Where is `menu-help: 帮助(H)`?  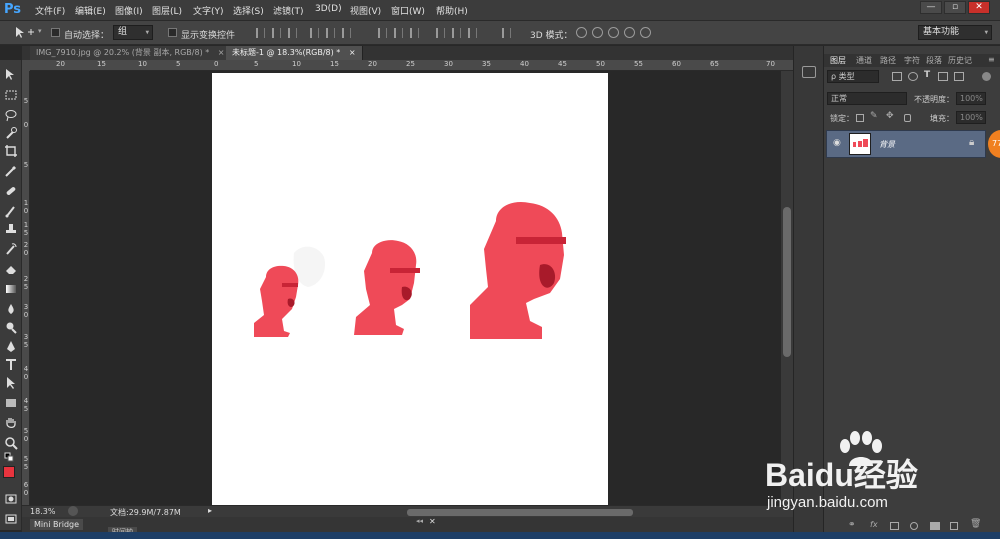
menu-help: 帮助(H) is located at coordinates (452, 10).